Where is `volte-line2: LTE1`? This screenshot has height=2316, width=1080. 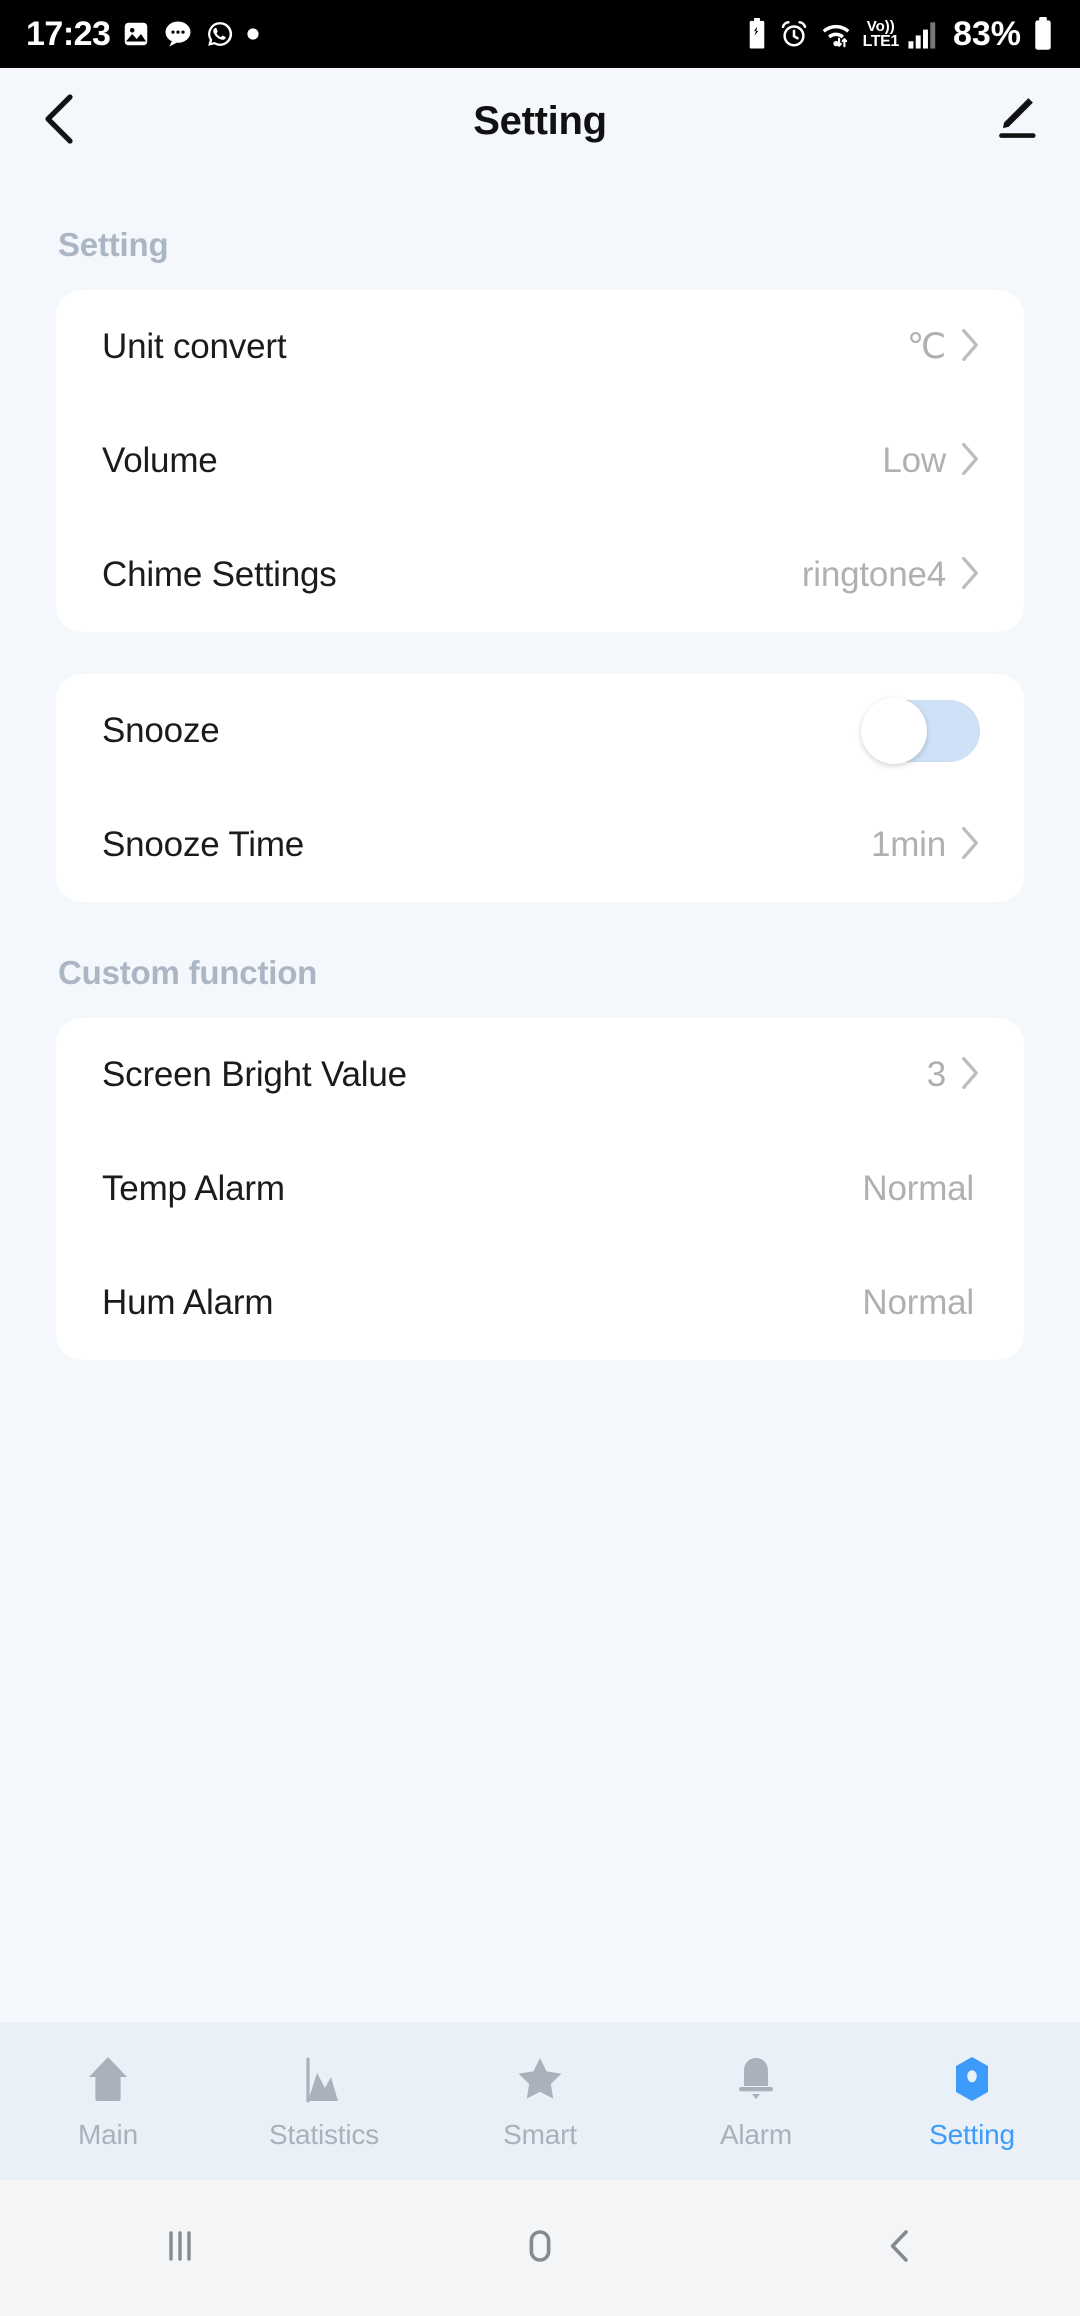
volte-line2: LTE1 is located at coordinates (881, 41).